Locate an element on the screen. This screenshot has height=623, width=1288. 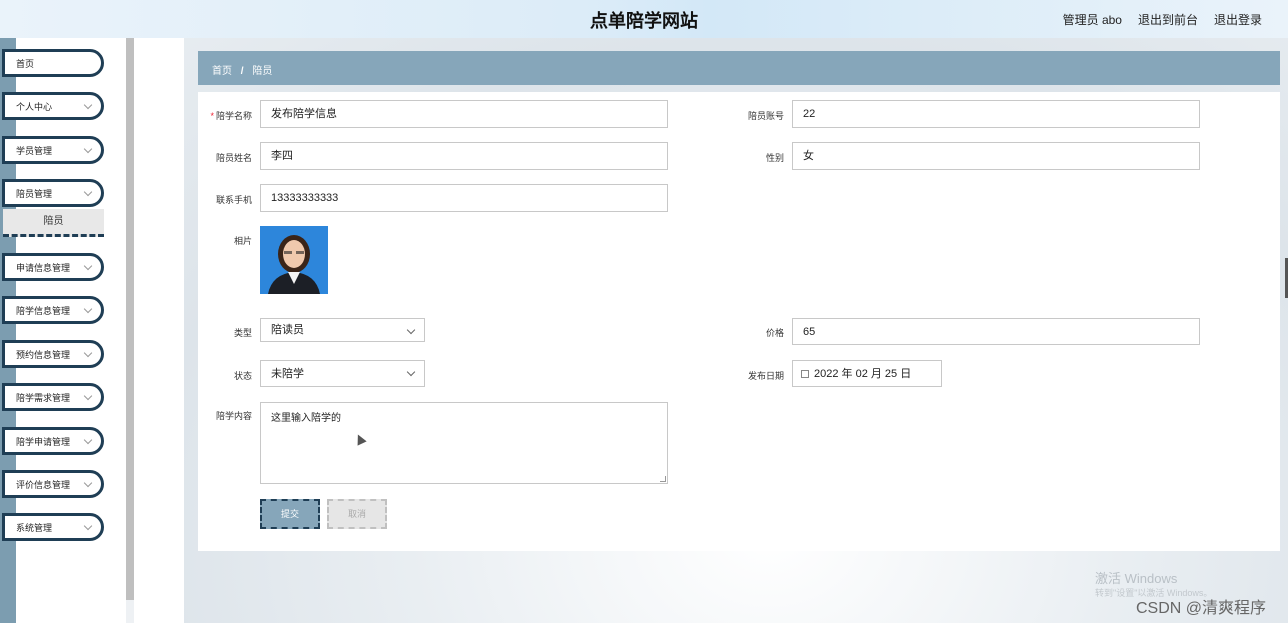
sidebar-item-application-management: 申请信息管理 is located at coordinates (53, 267).